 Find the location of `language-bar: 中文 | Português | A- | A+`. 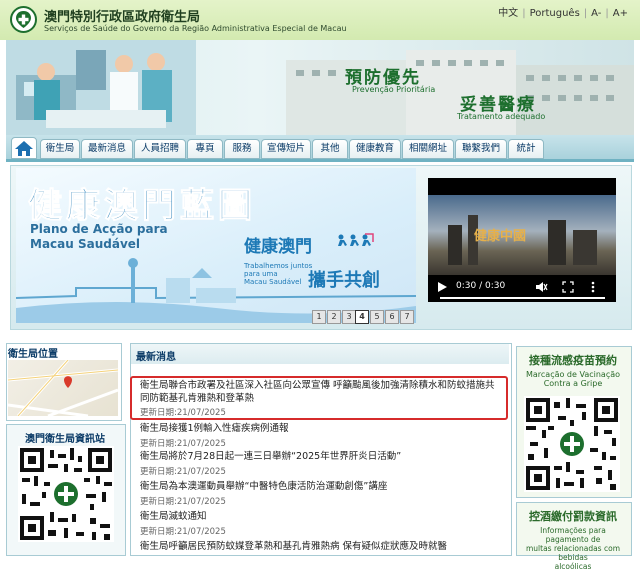

language-bar: 中文 | Português | A- | A+ is located at coordinates (563, 13).